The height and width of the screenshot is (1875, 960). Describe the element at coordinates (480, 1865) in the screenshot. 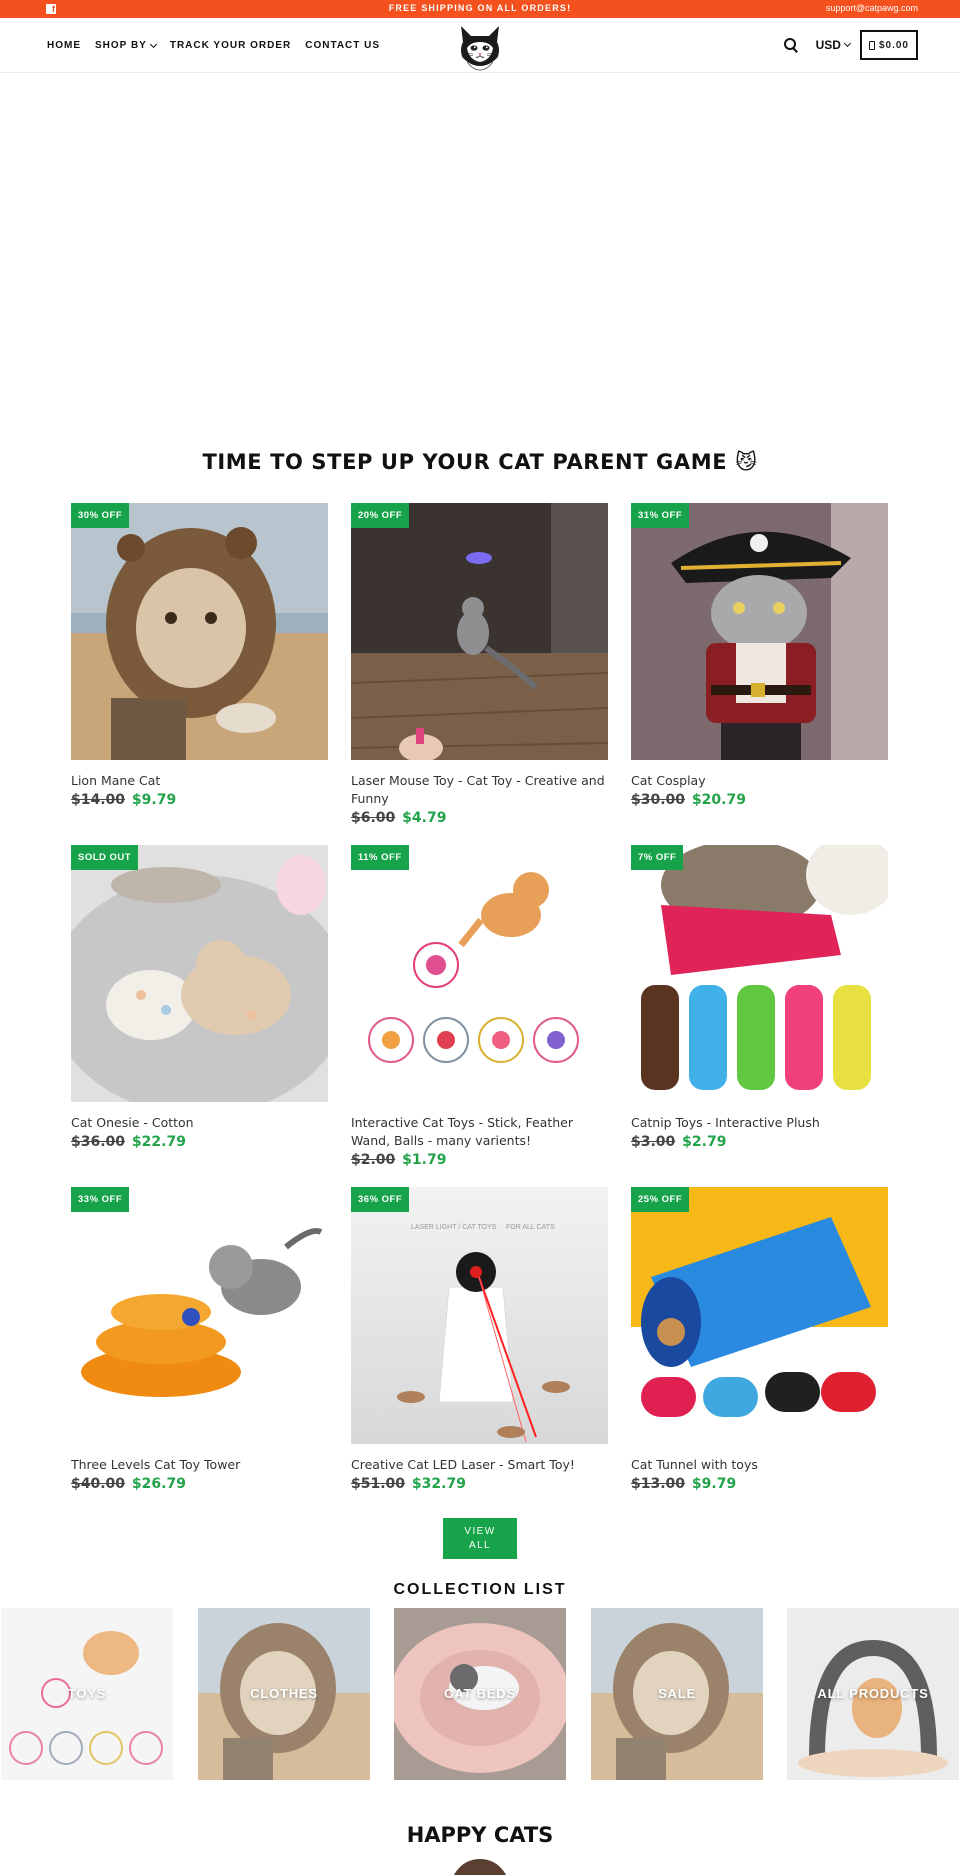

I see `avatar` at that location.